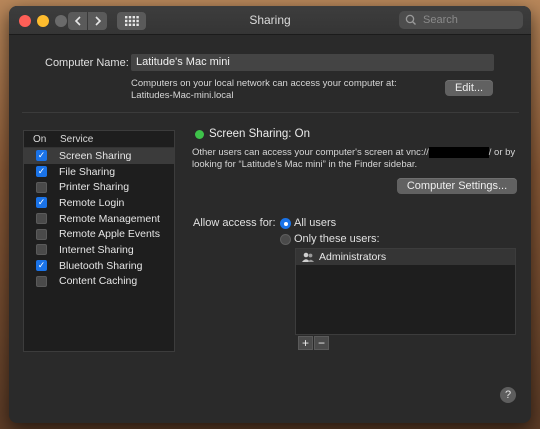  Describe the element at coordinates (353, 257) in the screenshot. I see `user-group-label: Administrators` at that location.